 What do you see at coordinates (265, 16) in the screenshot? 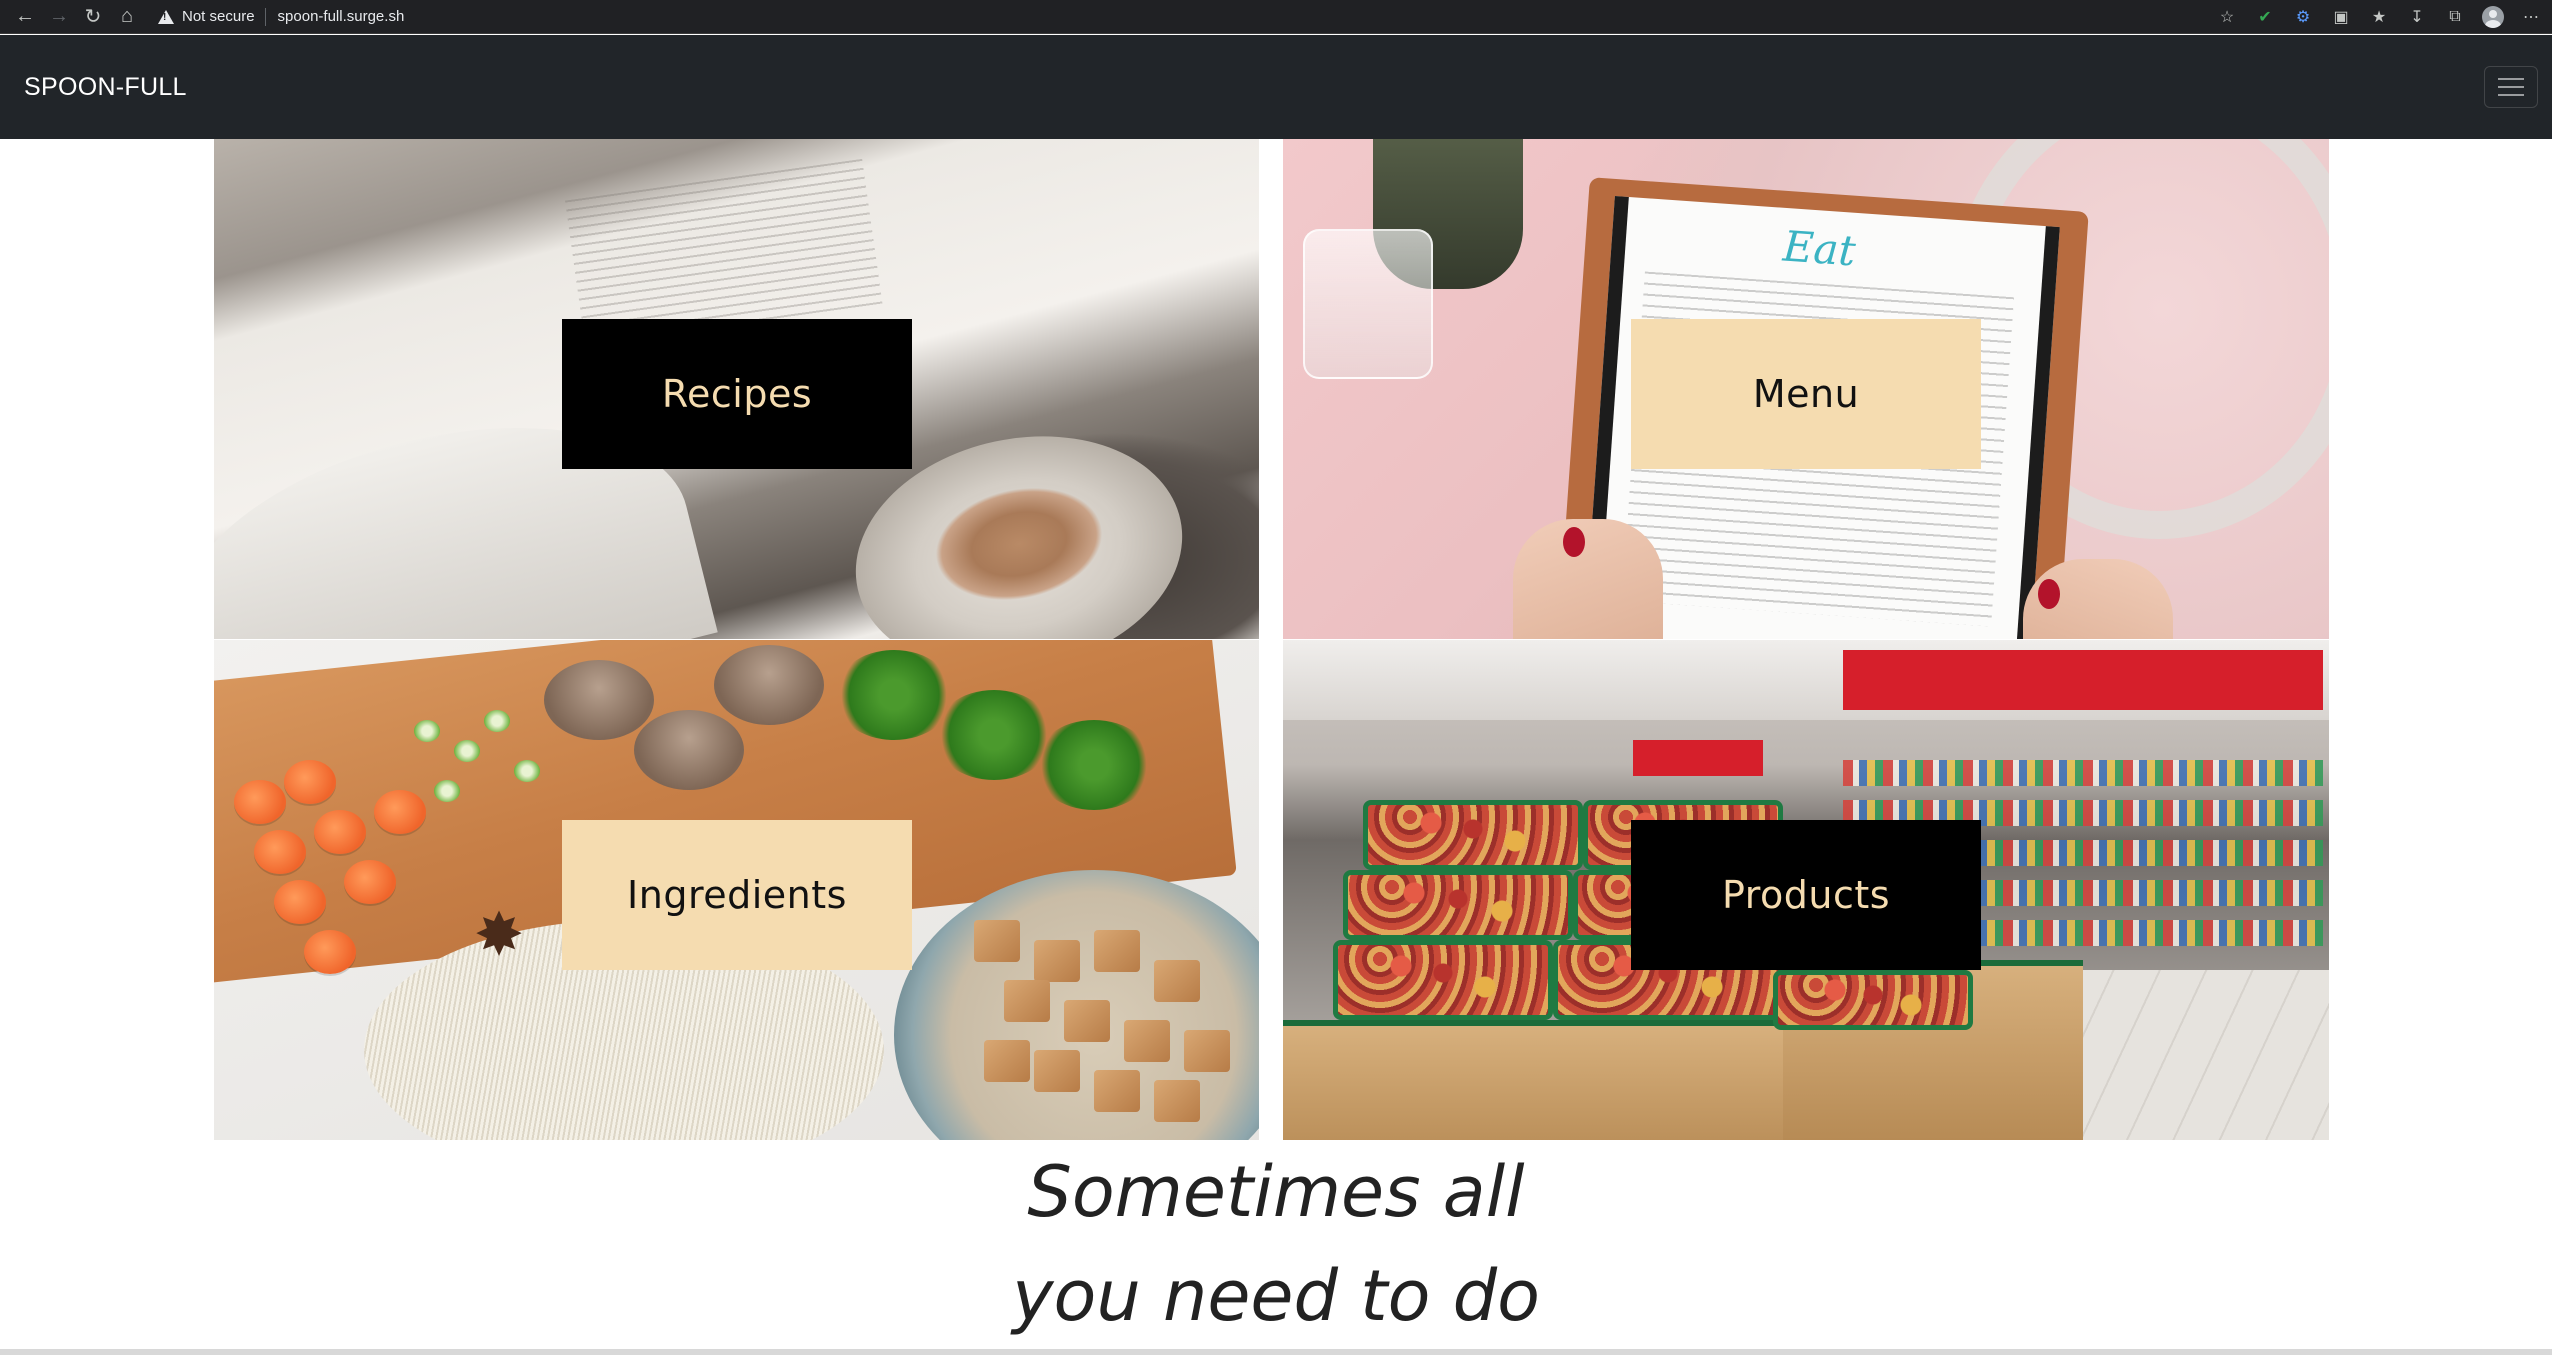
I see `address-separator` at bounding box center [265, 16].